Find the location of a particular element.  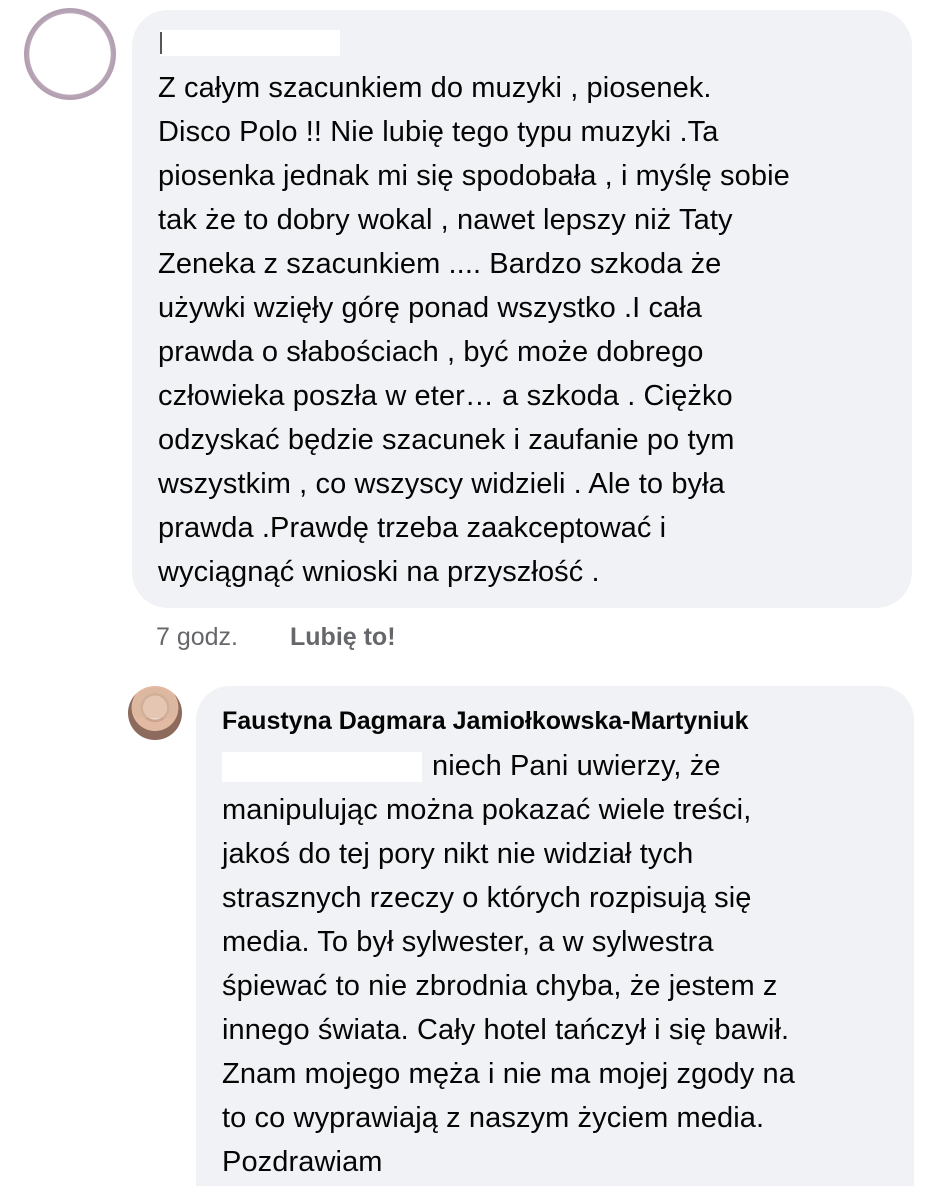

reply-author-name: Faustyna Dagmara Jamiołkowska-Martyniuk is located at coordinates (485, 721).